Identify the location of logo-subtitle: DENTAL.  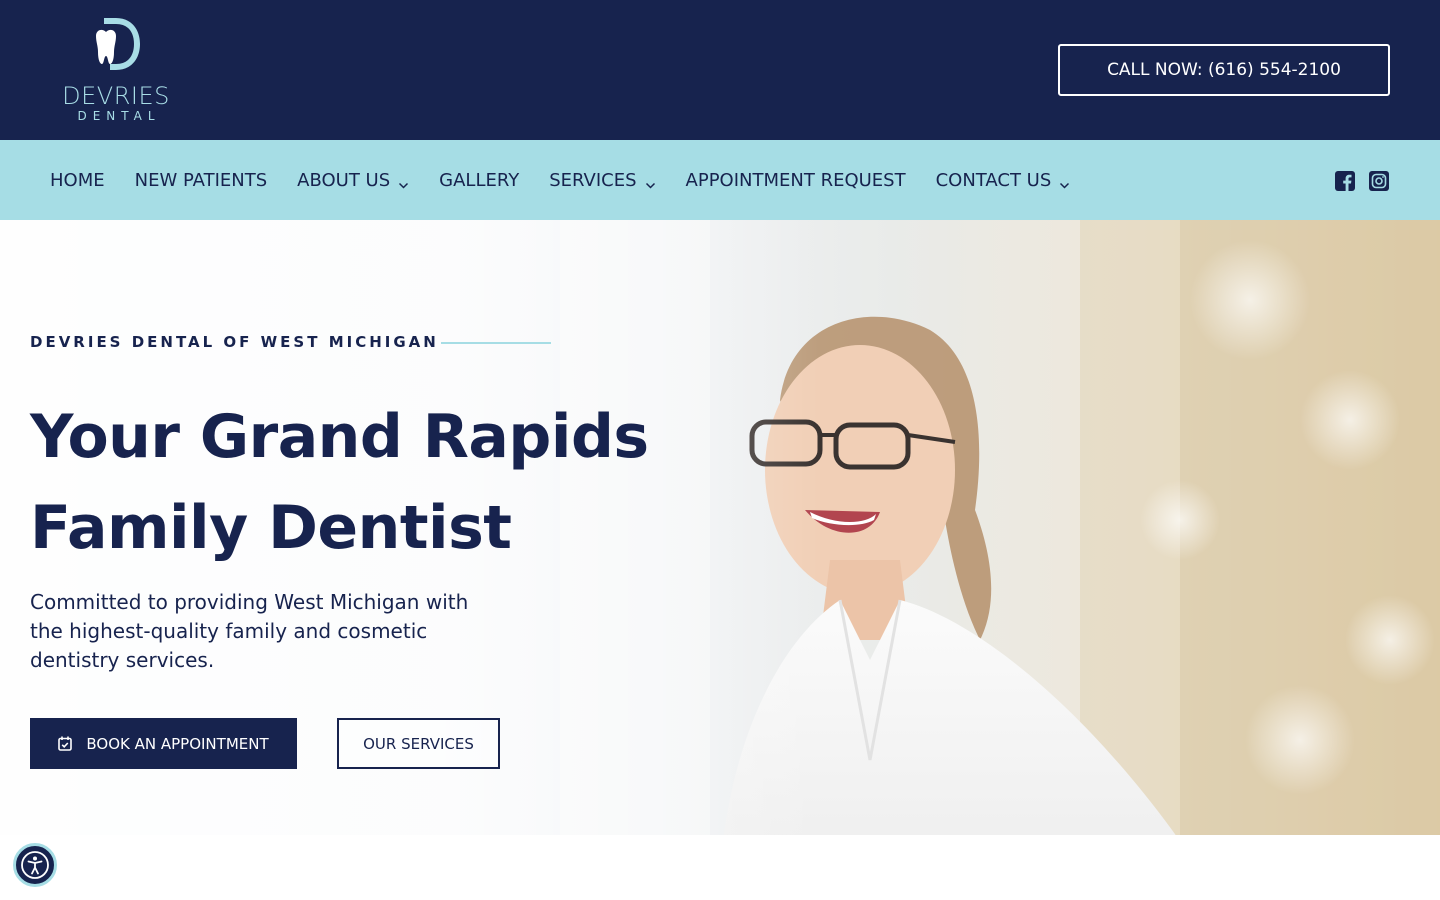
(119, 116).